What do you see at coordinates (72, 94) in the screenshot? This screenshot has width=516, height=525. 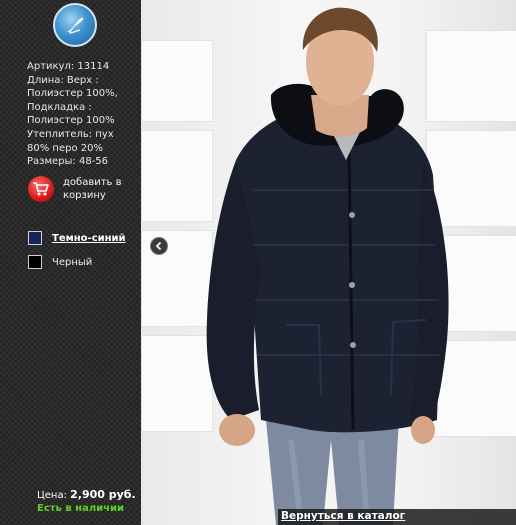 I see `spec-line: Полиэстер 100%,` at bounding box center [72, 94].